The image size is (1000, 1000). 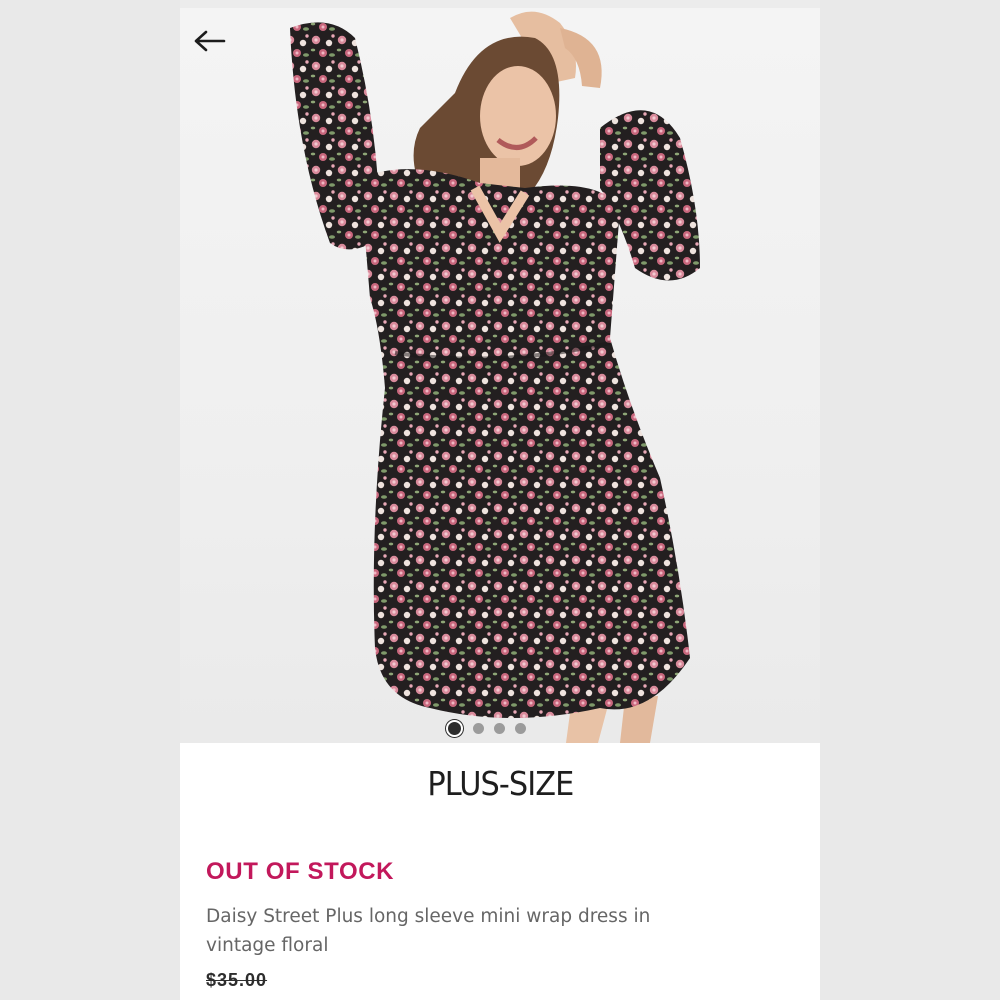 I want to click on top-divider, so click(x=500, y=4).